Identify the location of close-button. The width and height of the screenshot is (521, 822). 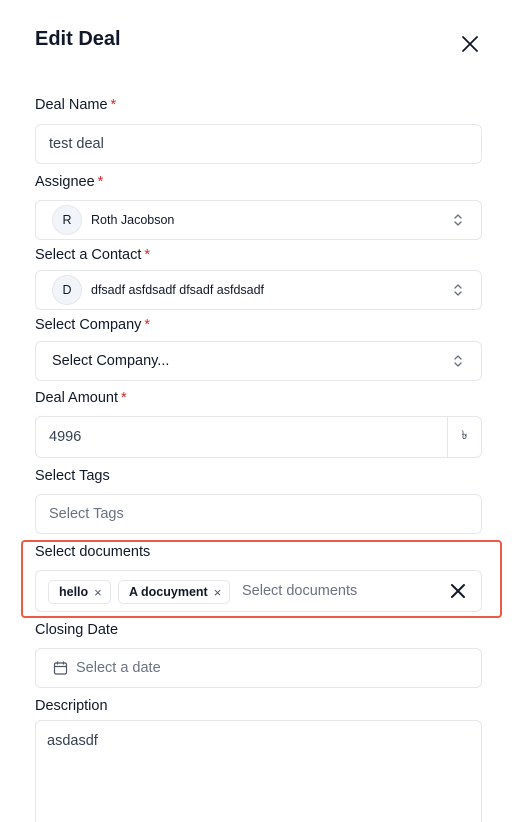
(470, 44).